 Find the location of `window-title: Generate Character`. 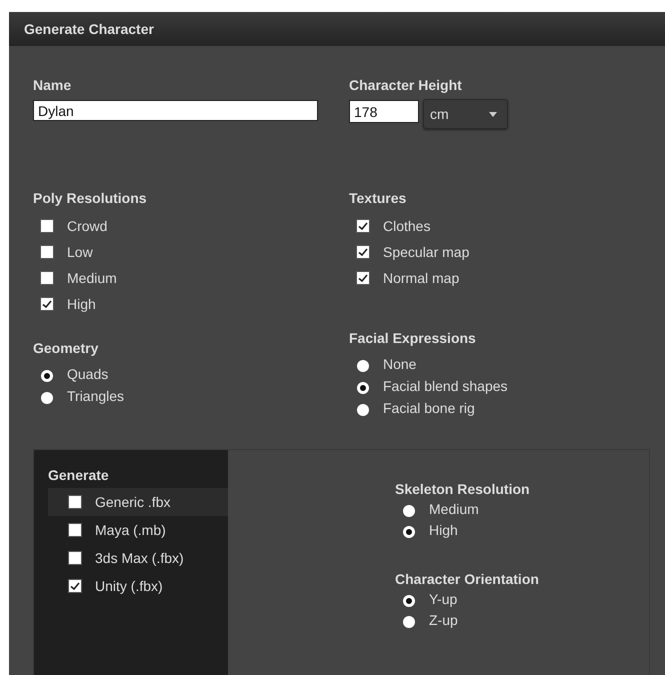

window-title: Generate Character is located at coordinates (89, 29).